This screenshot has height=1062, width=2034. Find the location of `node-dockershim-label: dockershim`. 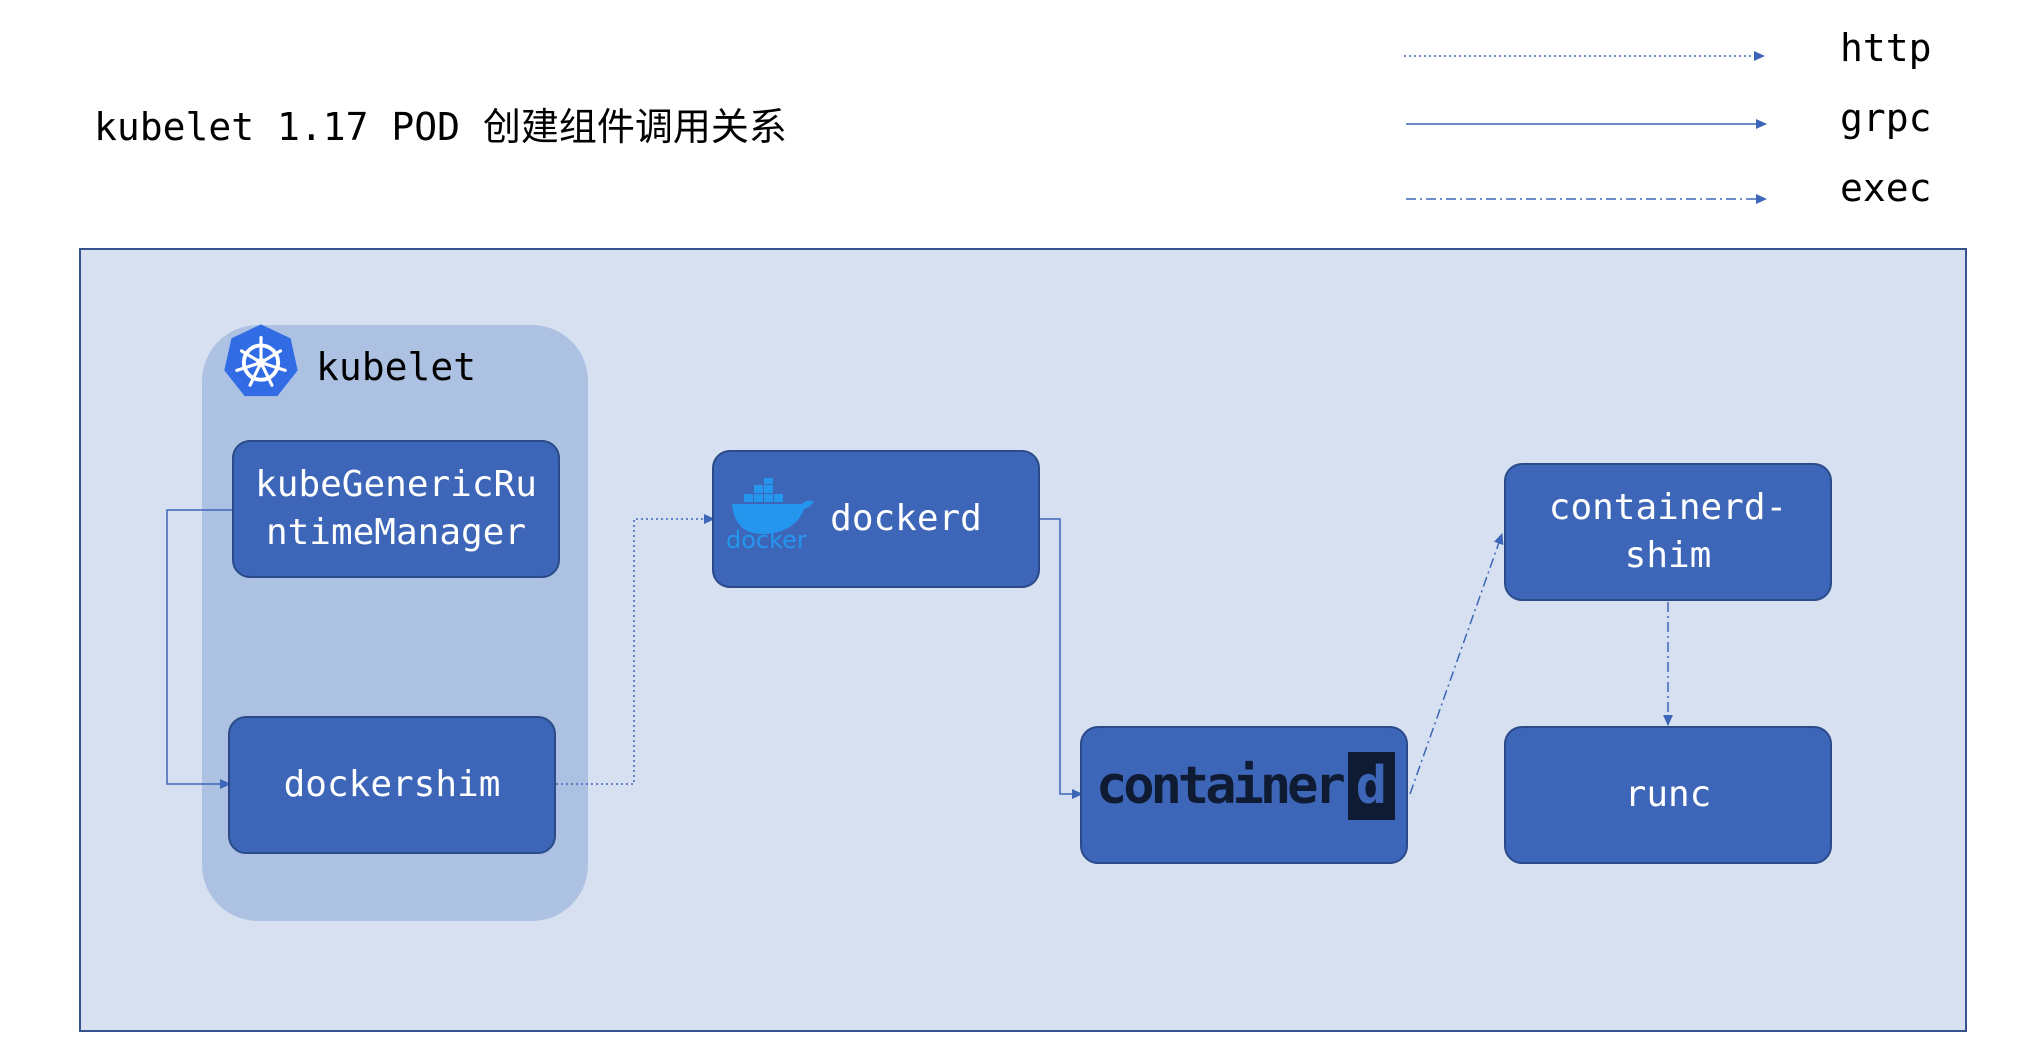

node-dockershim-label: dockershim is located at coordinates (392, 784).